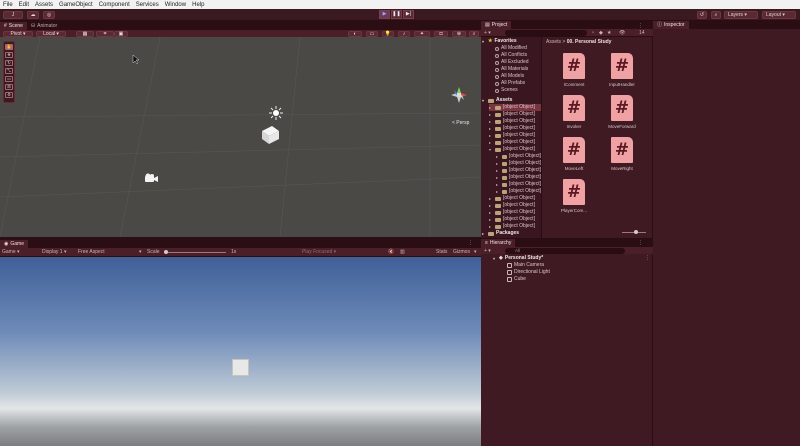 Image resolution: width=800 pixels, height=446 pixels. I want to click on script-asset: # IComment, so click(574, 73).